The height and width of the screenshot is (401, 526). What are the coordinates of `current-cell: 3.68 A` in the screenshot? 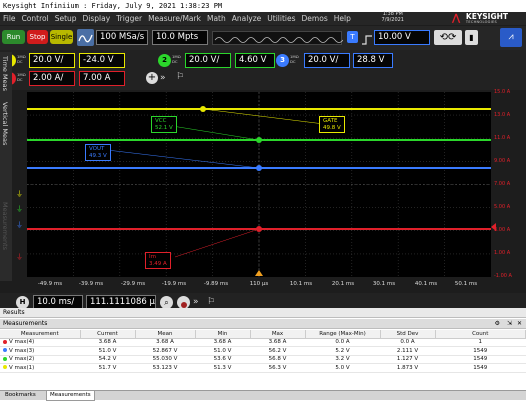 It's located at (107, 342).